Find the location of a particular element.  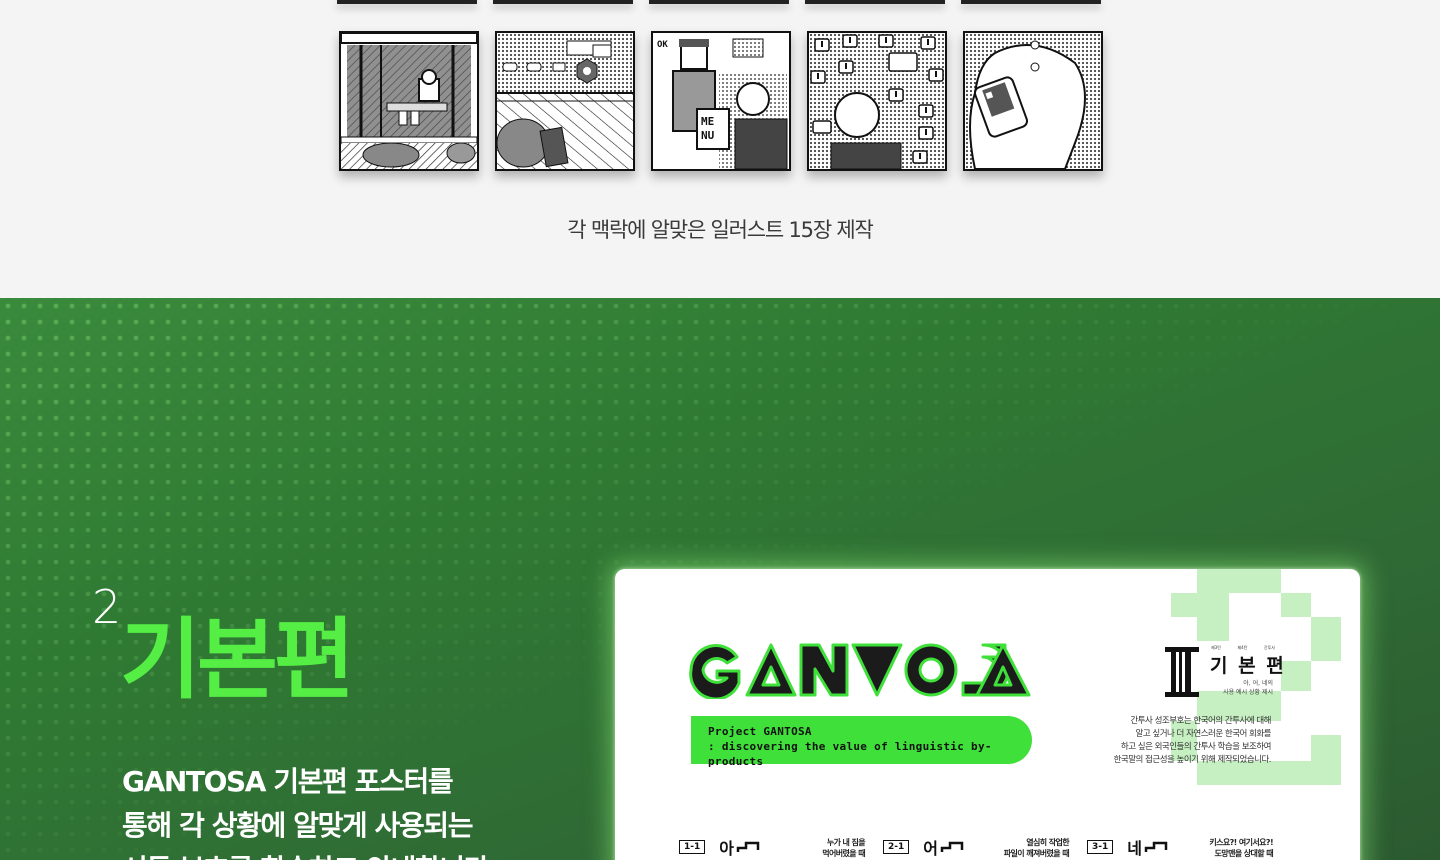

example-tag: 2-1 is located at coordinates (896, 847).